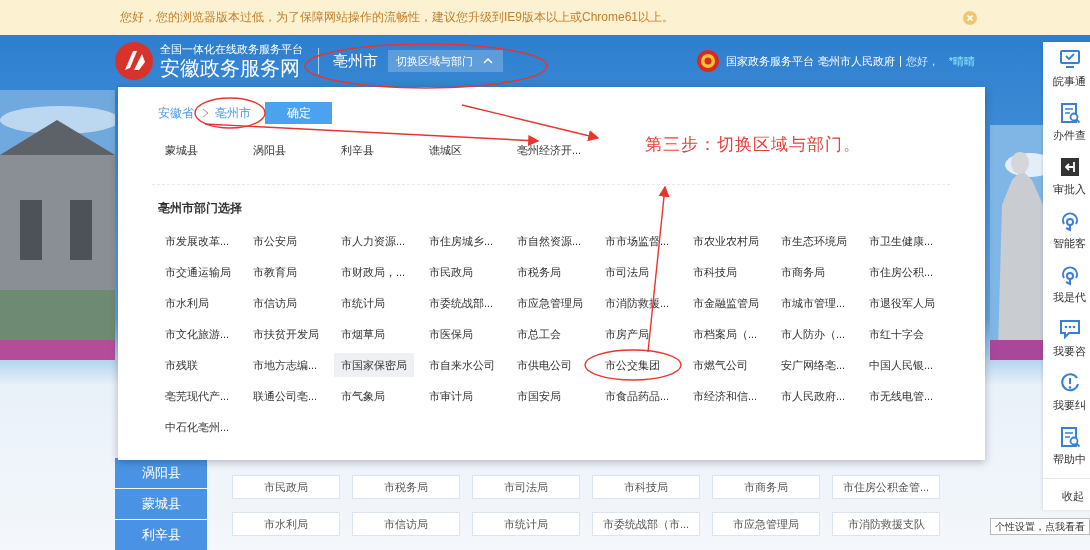 The image size is (1090, 550). Describe the element at coordinates (187, 303) in the screenshot. I see `department-item: 市水利局` at that location.